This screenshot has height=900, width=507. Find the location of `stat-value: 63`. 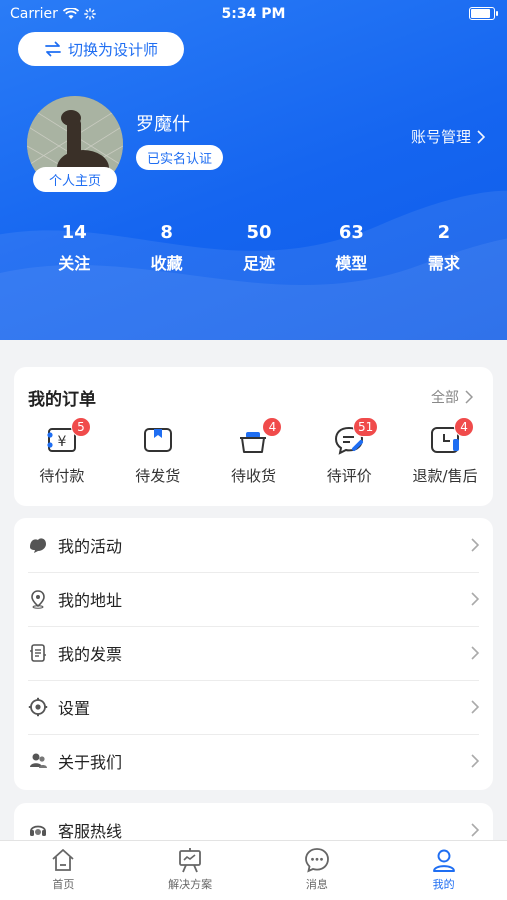

stat-value: 63 is located at coordinates (351, 232).